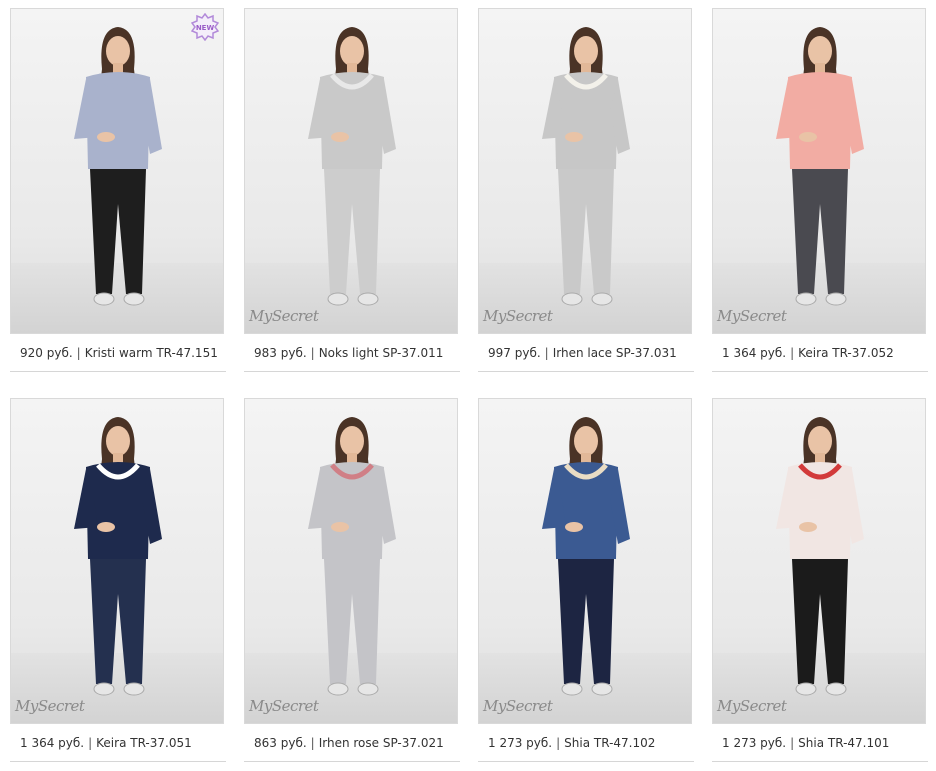 The image size is (936, 771). I want to click on product-caption: 1 273 руб. | Shia TR-47.101, so click(820, 743).